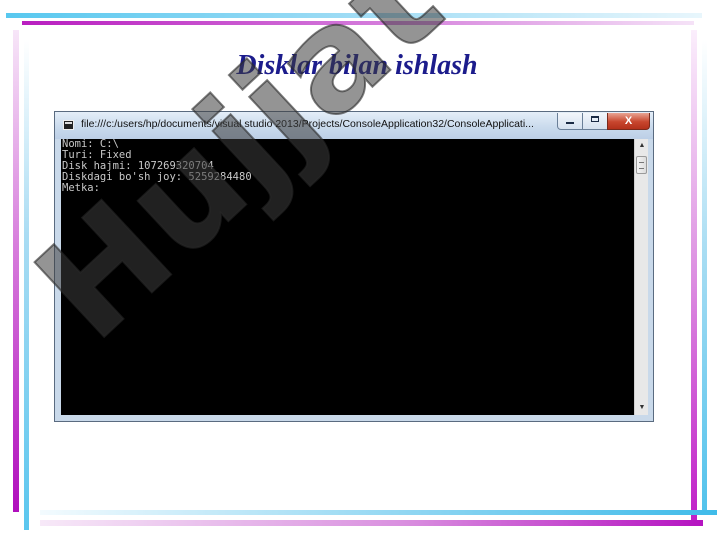 This screenshot has width=720, height=540. What do you see at coordinates (68, 125) in the screenshot?
I see `console-app-icon` at bounding box center [68, 125].